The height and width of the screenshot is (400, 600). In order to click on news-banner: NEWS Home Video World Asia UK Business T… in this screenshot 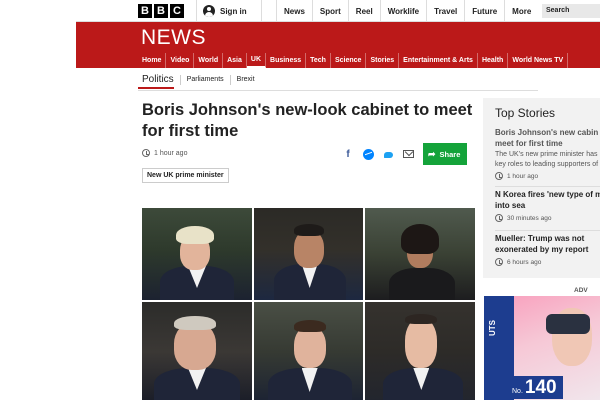, I will do `click(338, 45)`.